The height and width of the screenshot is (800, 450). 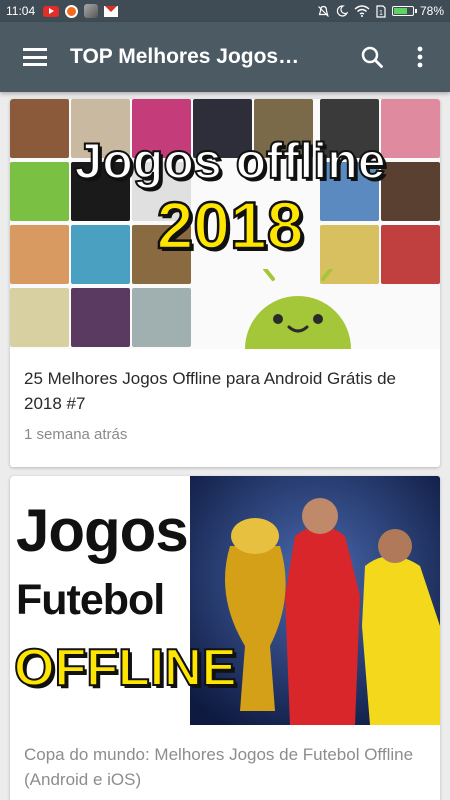 I want to click on thumbnail-subheadline: Futebol, so click(x=90, y=600).